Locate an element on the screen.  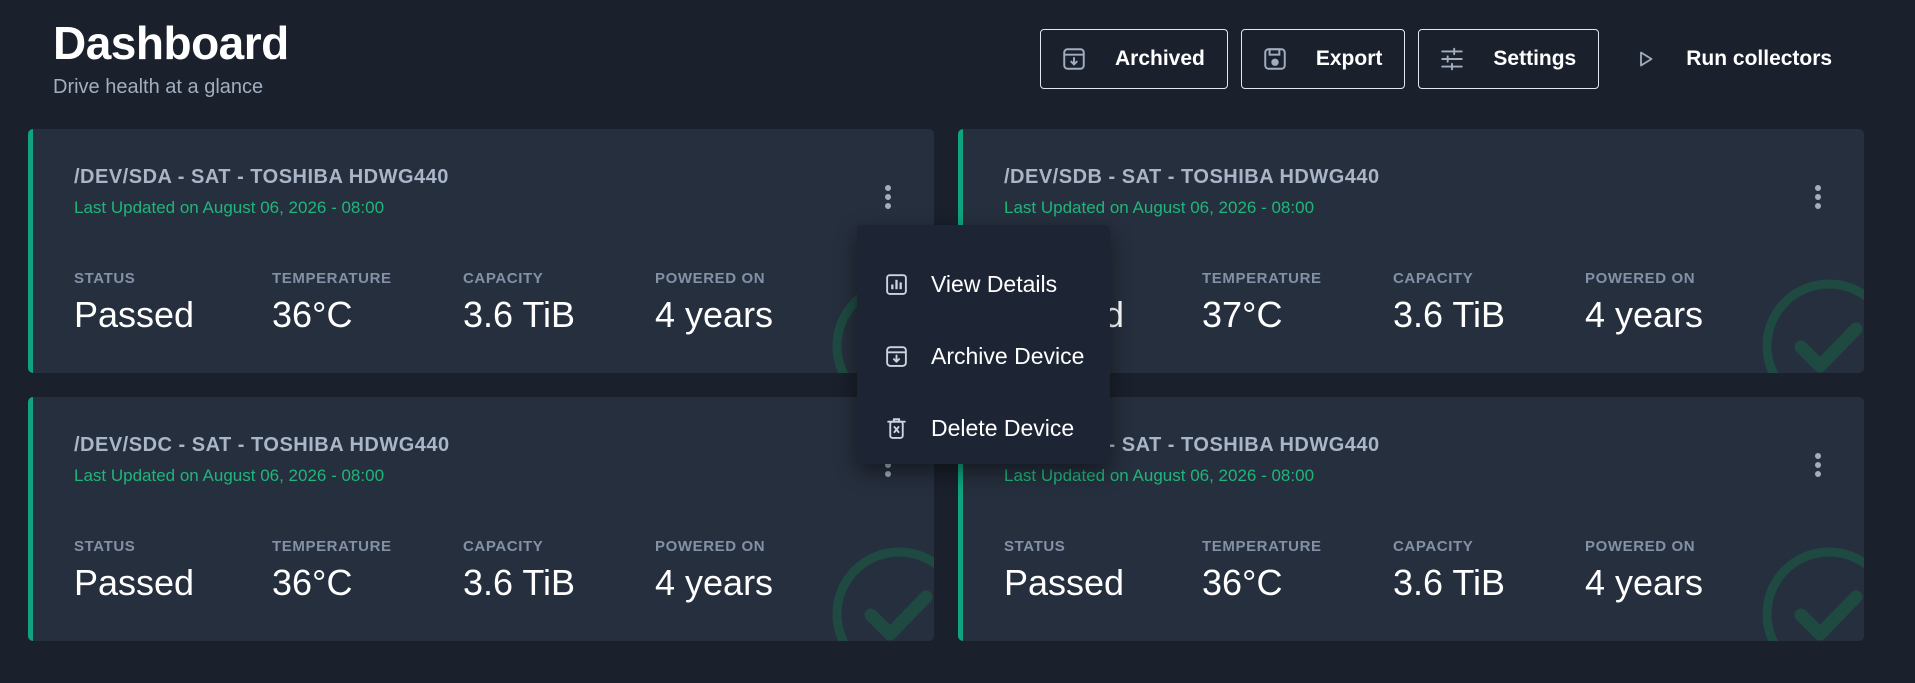
page-header: Dashboard Drive health at a glance is located at coordinates (171, 56).